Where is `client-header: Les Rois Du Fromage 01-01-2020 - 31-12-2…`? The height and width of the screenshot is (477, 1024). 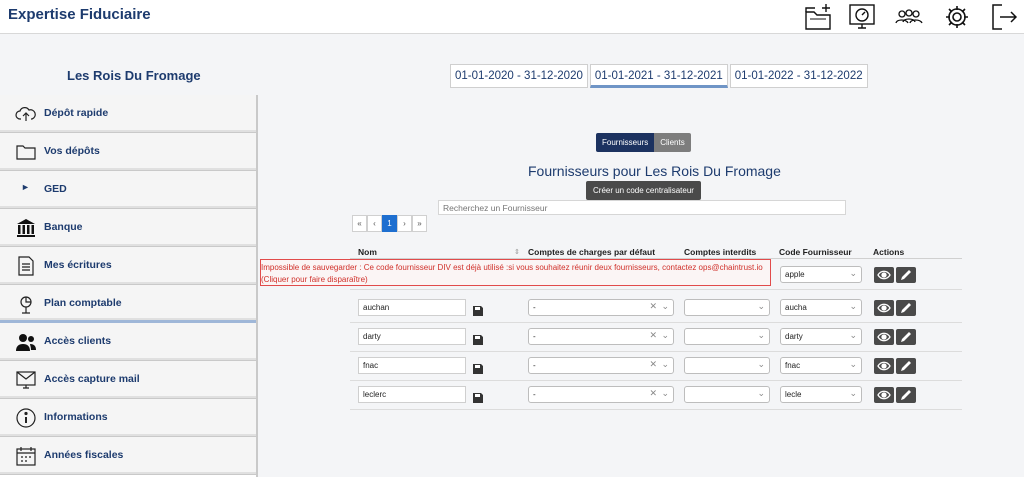 client-header: Les Rois Du Fromage 01-01-2020 - 31-12-2… is located at coordinates (512, 65).